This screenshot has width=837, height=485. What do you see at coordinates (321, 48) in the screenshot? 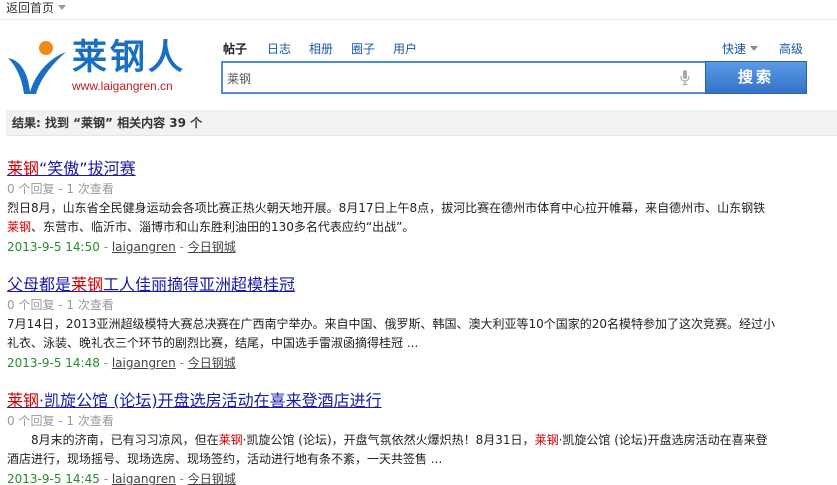
I see `tab-albums: 相册` at bounding box center [321, 48].